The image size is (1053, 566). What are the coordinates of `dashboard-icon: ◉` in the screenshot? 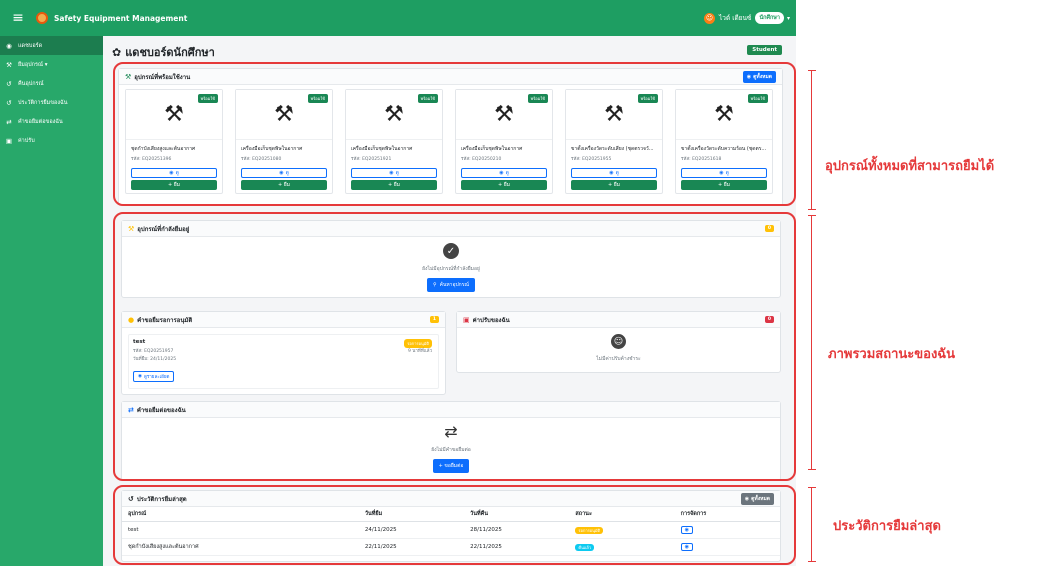 It's located at (9, 45).